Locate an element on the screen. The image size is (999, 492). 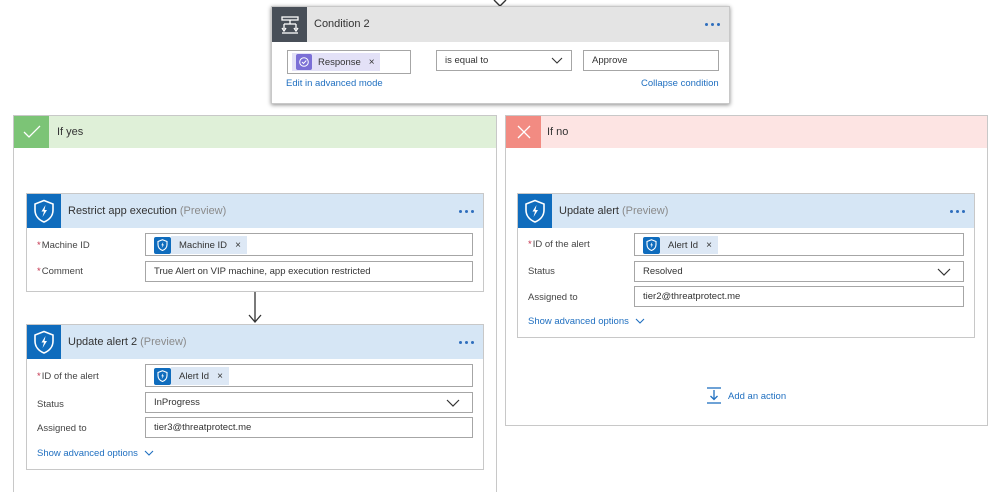
machine-id-label-text: Machine ID is located at coordinates (65, 245).